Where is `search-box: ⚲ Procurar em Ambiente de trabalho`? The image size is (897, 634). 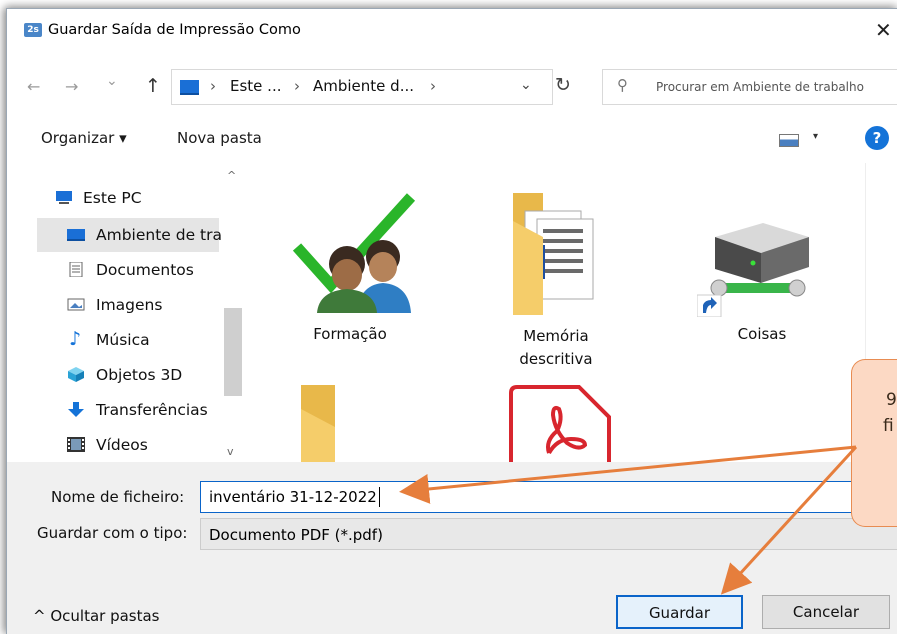
search-box: ⚲ Procurar em Ambiente de trabalho is located at coordinates (749, 87).